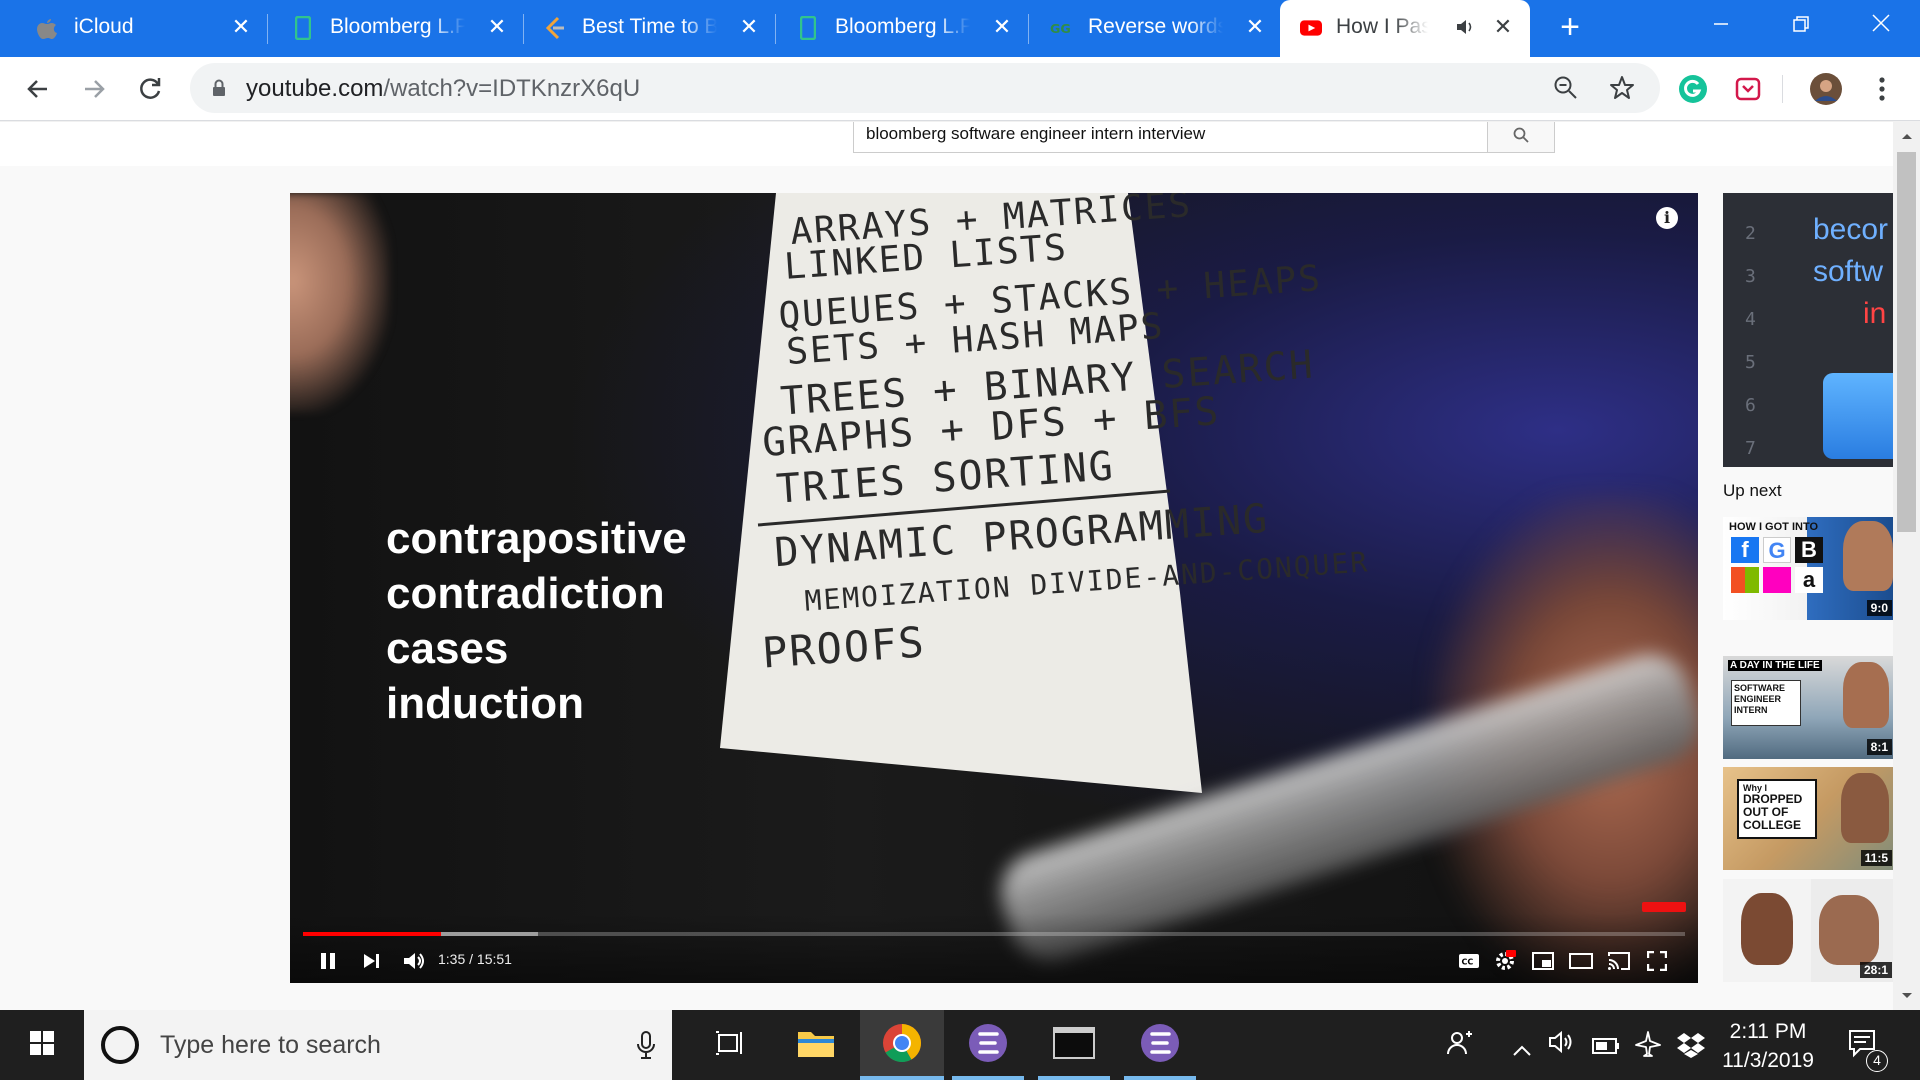 The image size is (1920, 1080). What do you see at coordinates (1858, 416) in the screenshot?
I see `preview-button-graphic` at bounding box center [1858, 416].